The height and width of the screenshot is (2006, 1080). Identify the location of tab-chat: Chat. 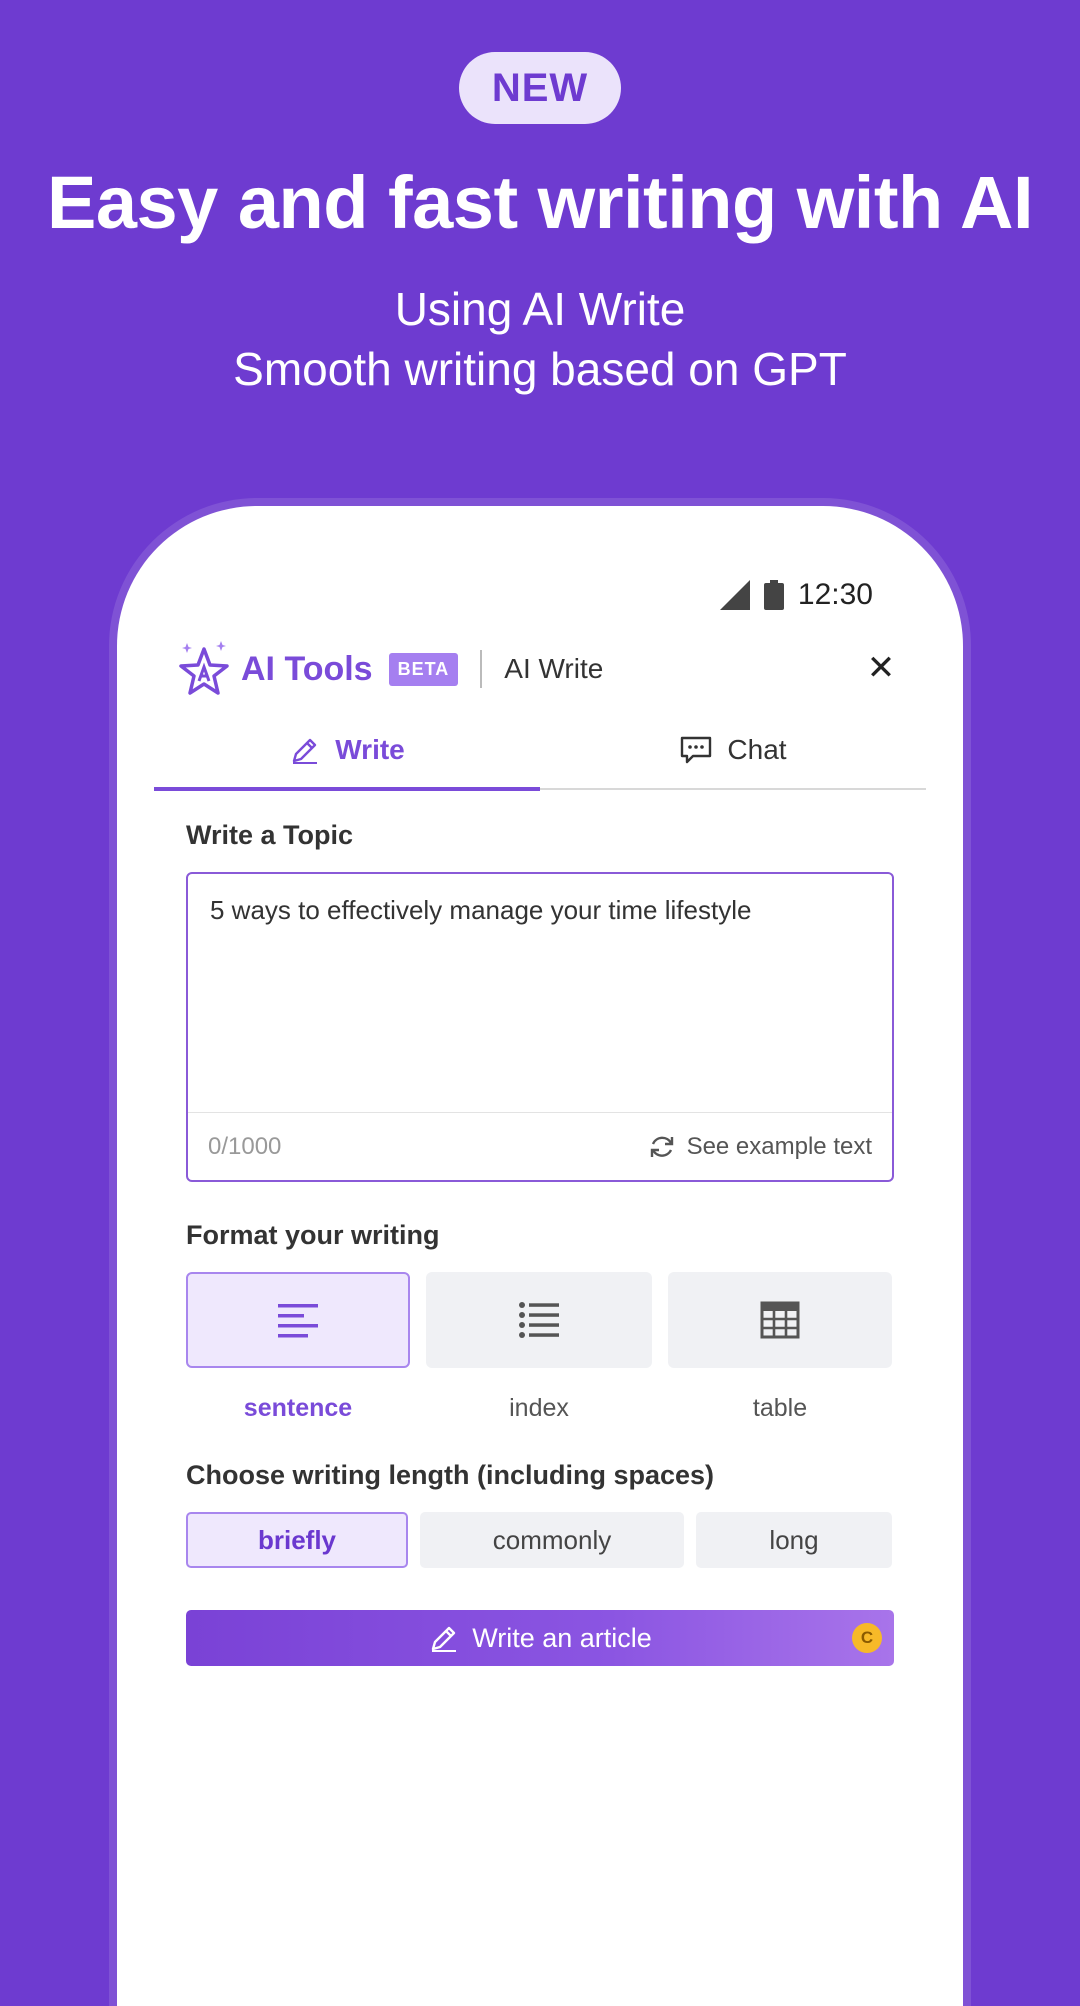
(733, 750).